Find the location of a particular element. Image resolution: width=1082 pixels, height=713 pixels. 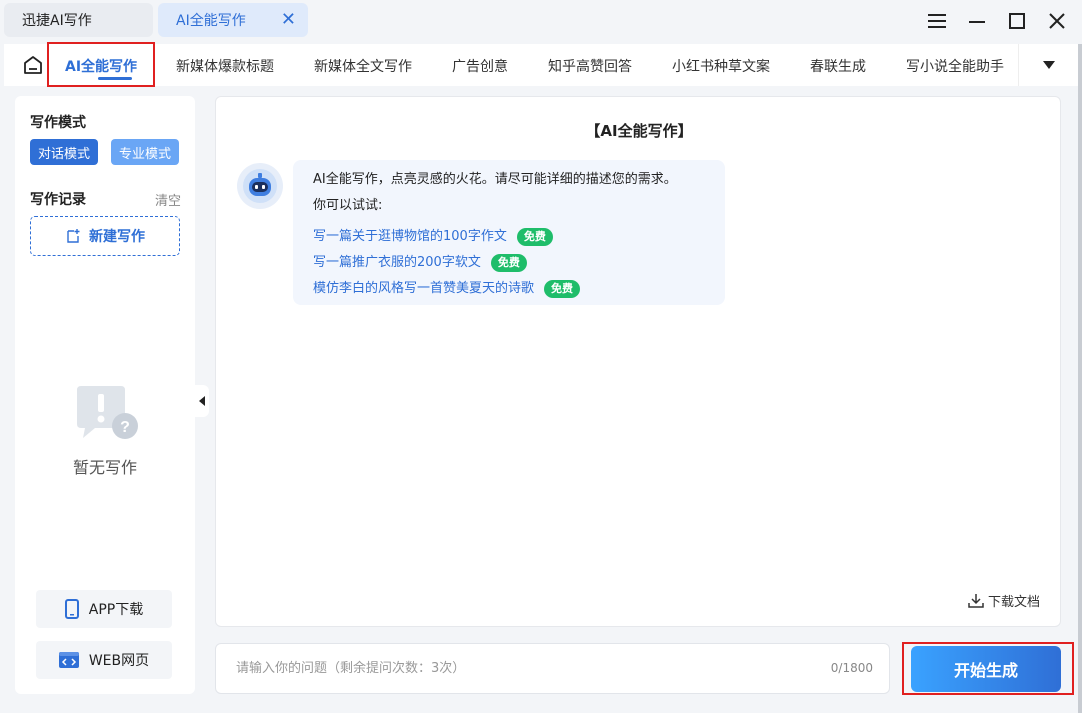

page-title: 【AI全能写作】 is located at coordinates (639, 131).